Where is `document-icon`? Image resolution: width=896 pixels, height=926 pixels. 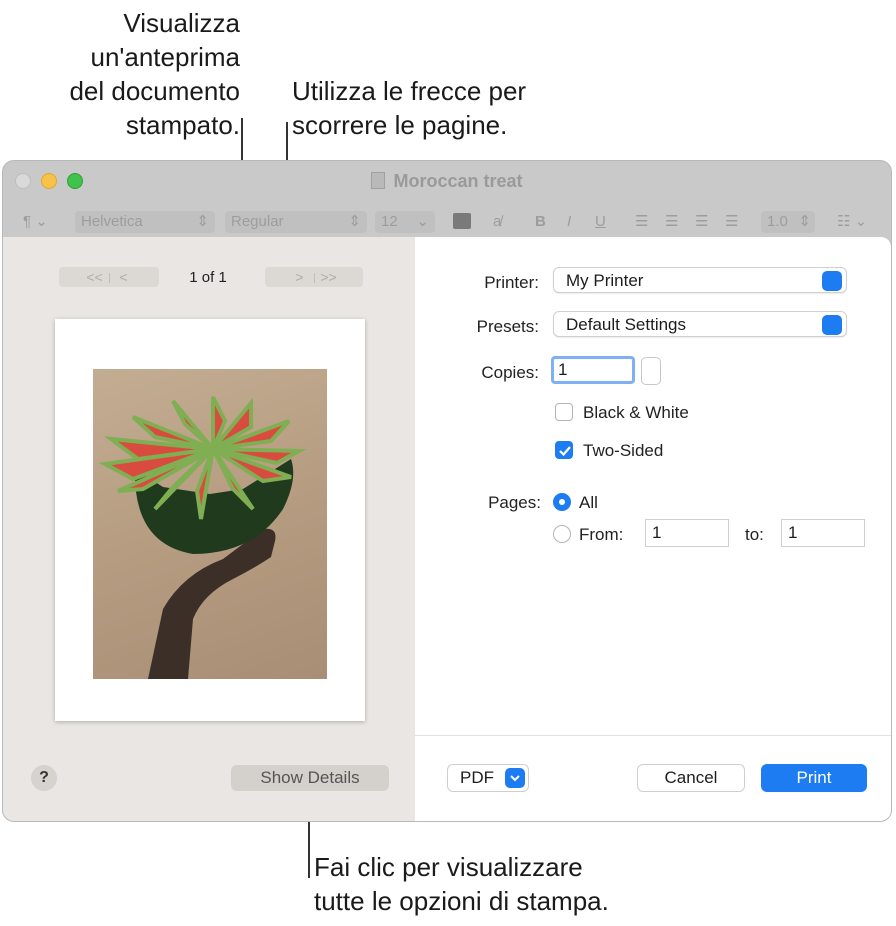 document-icon is located at coordinates (378, 180).